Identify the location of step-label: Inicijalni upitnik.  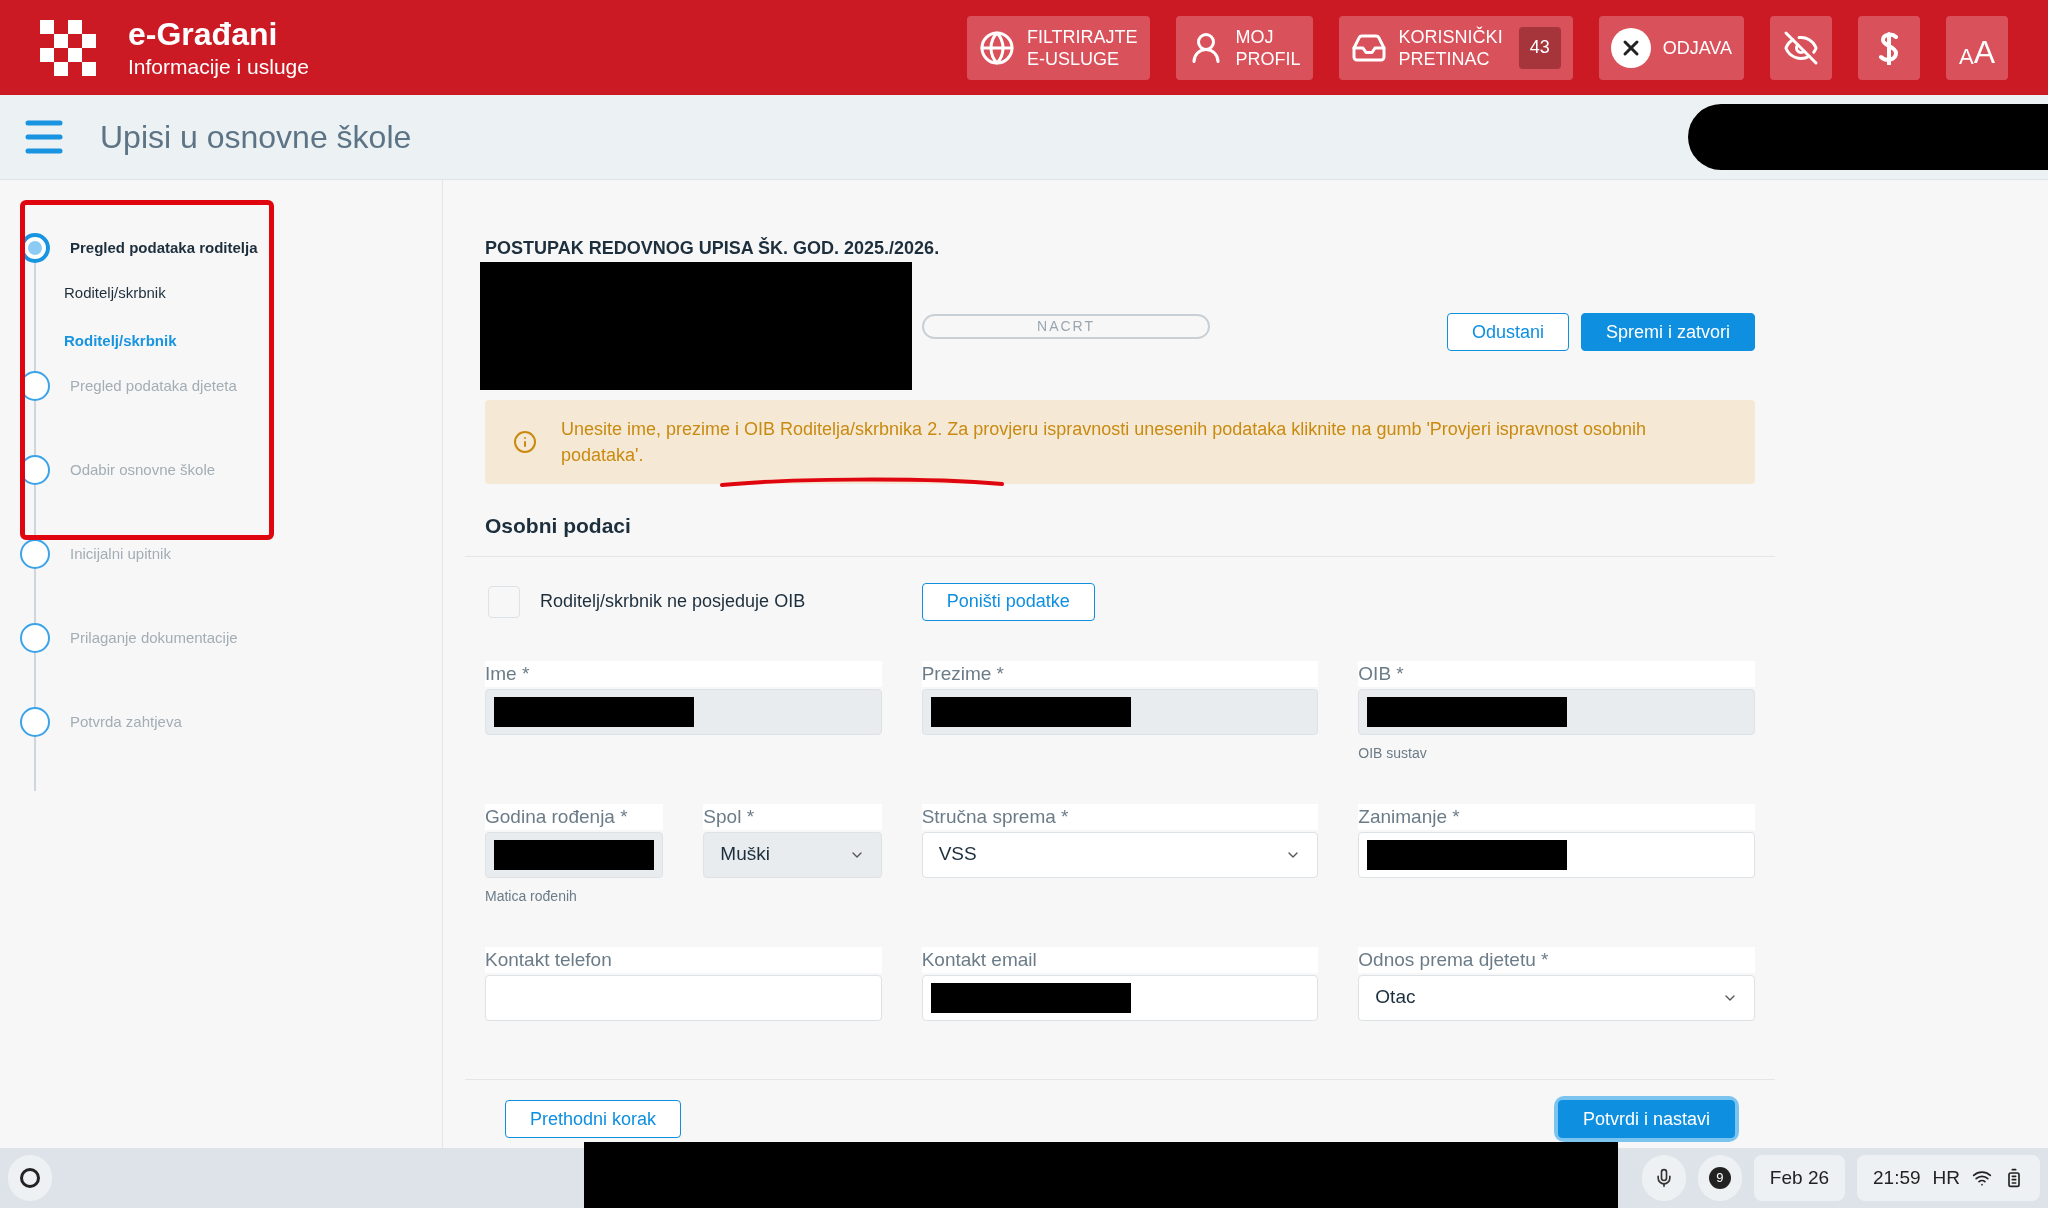
(120, 554).